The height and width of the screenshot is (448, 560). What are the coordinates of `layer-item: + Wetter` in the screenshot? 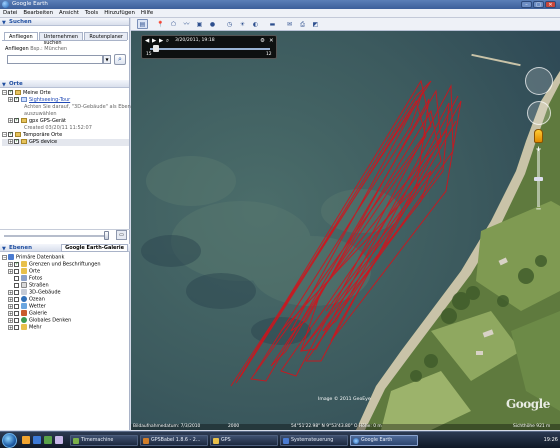 It's located at (66, 306).